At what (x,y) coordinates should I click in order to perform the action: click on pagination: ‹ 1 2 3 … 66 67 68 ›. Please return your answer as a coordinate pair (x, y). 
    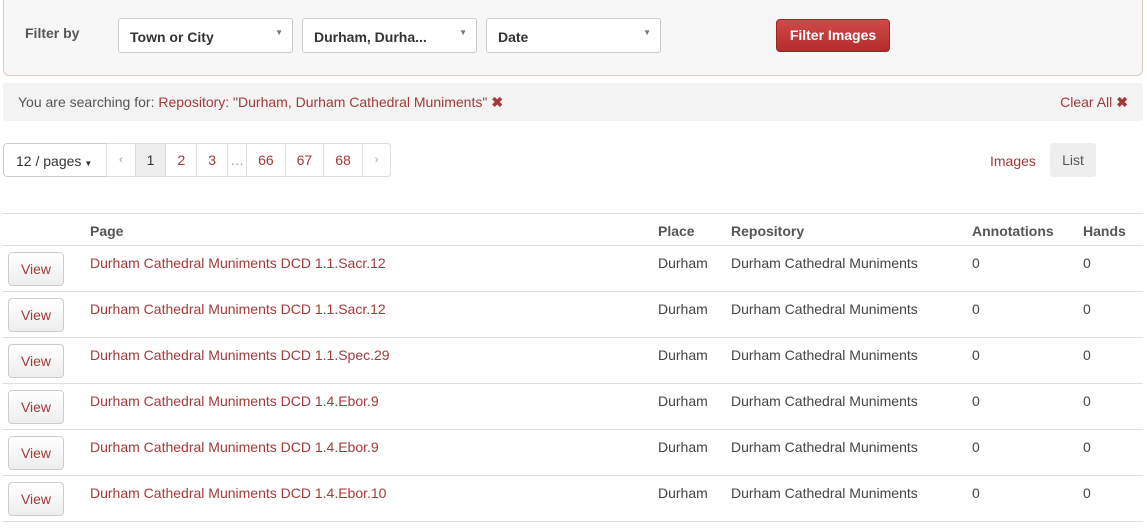
    Looking at the image, I should click on (249, 160).